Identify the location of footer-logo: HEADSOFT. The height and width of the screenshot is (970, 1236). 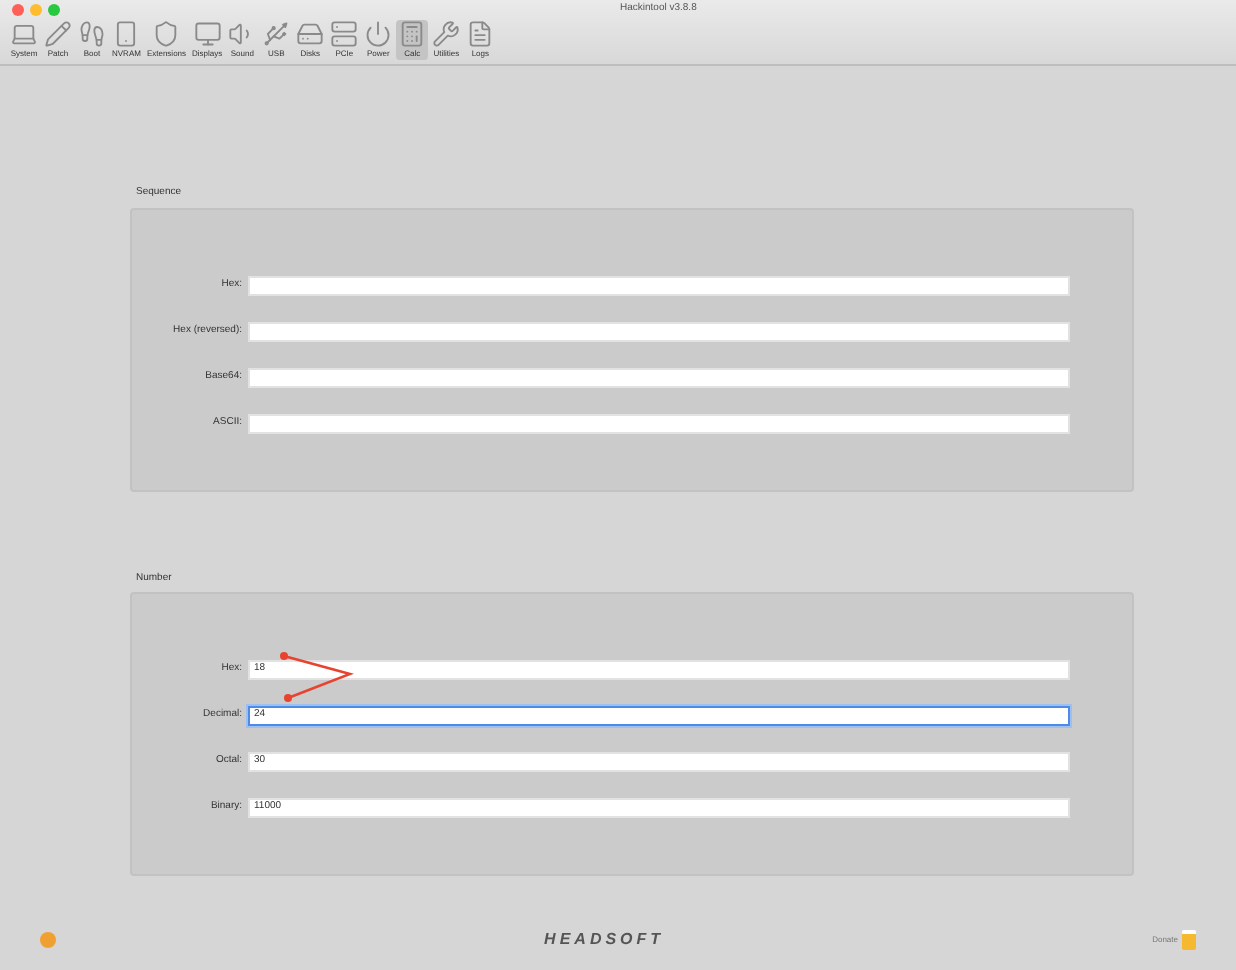
(604, 940).